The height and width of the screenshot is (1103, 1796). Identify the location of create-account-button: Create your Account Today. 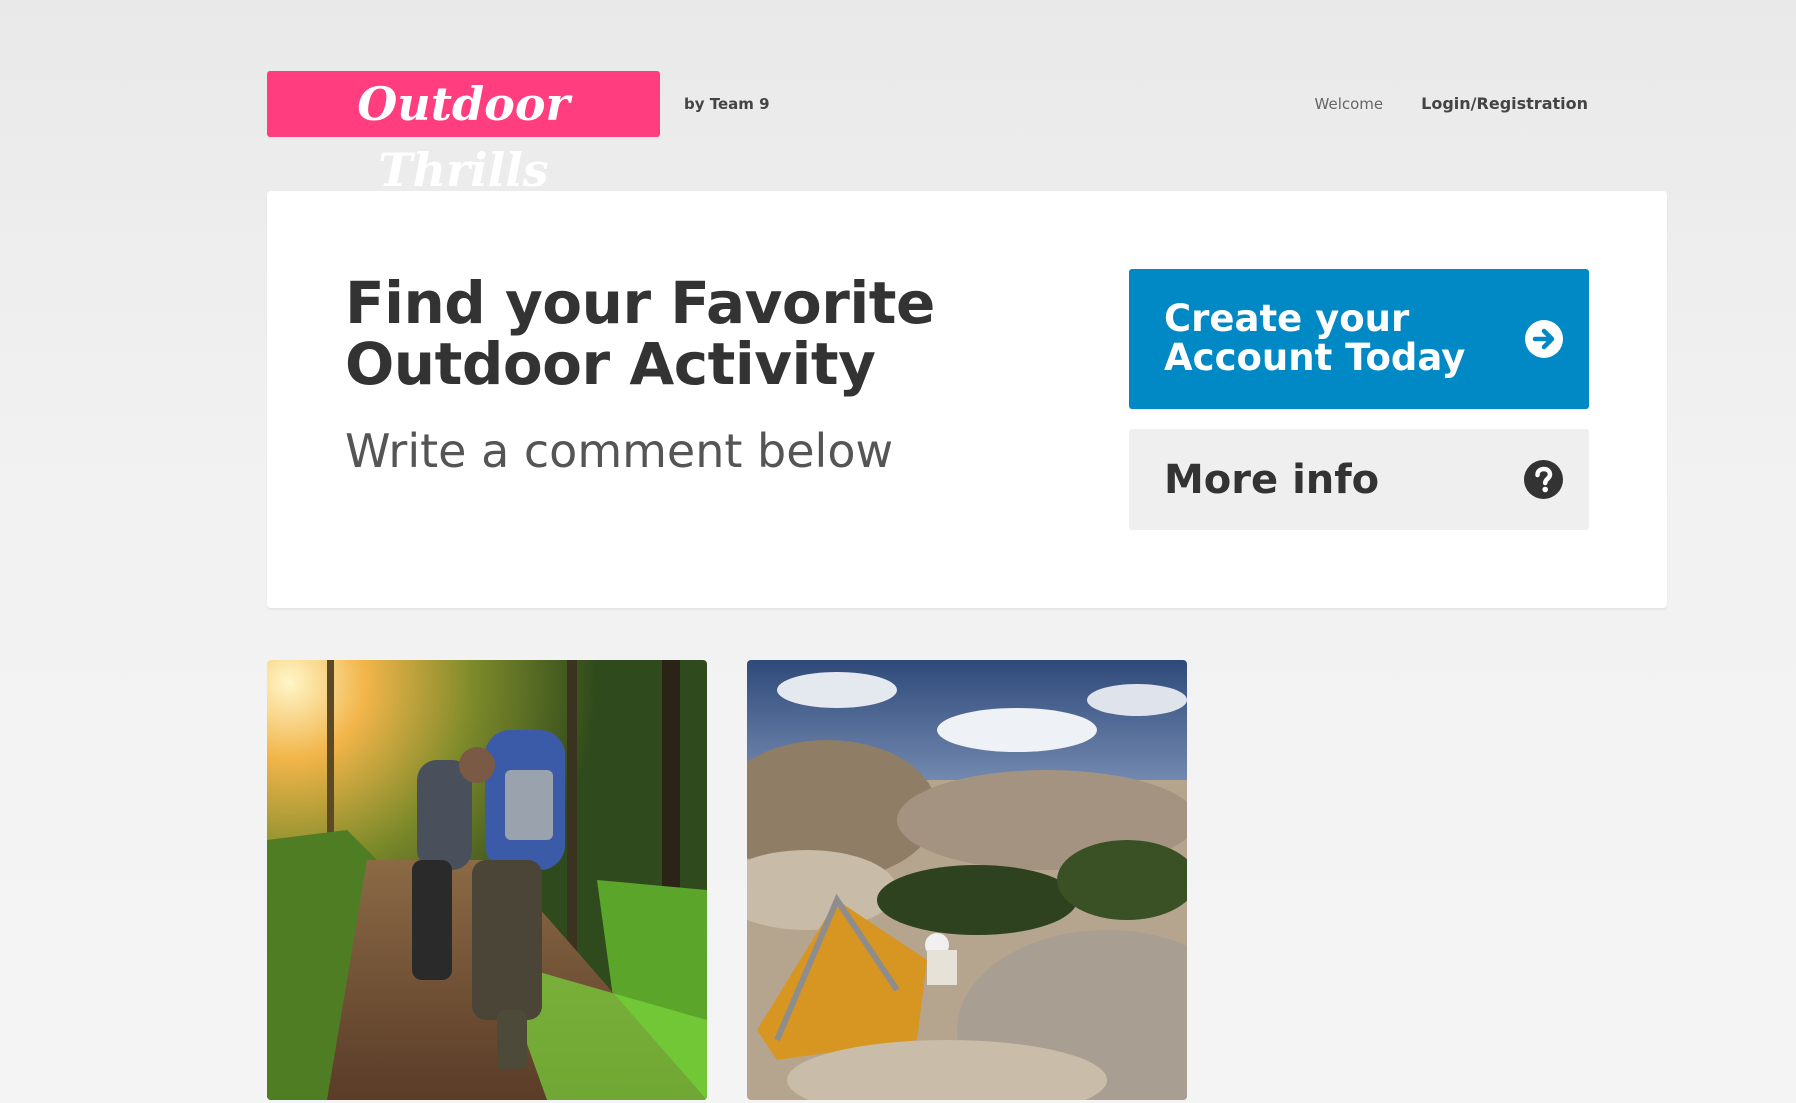
(1359, 339).